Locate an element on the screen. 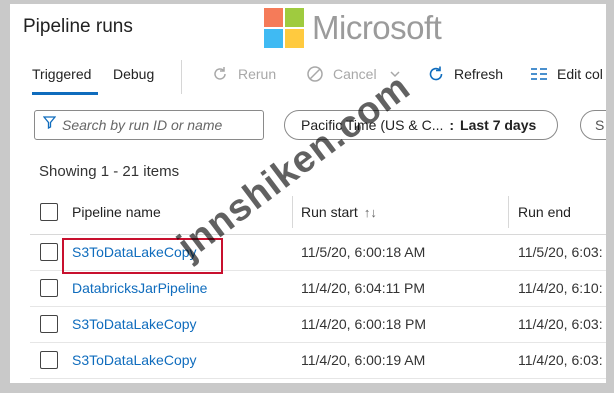 The image size is (614, 393). chevron-down-icon is located at coordinates (395, 74).